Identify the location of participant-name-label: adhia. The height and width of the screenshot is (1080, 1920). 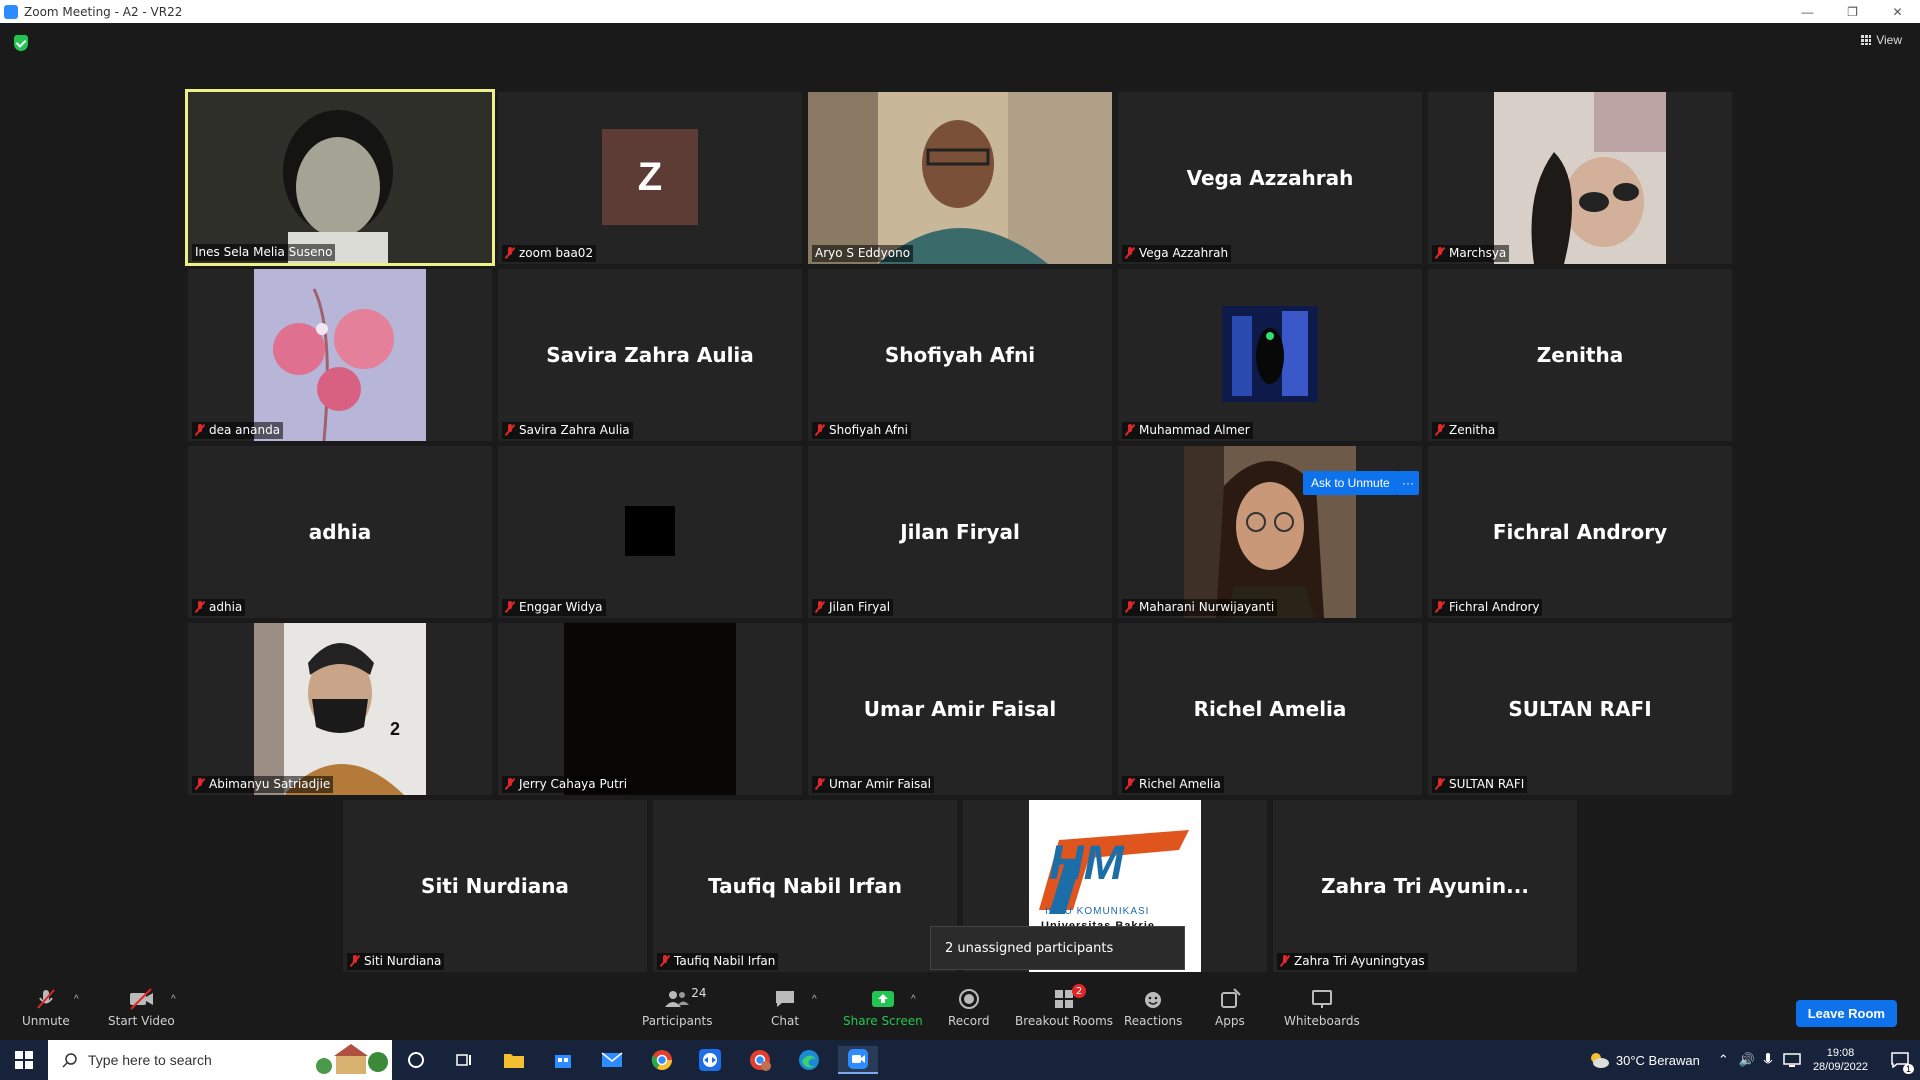
(219, 607).